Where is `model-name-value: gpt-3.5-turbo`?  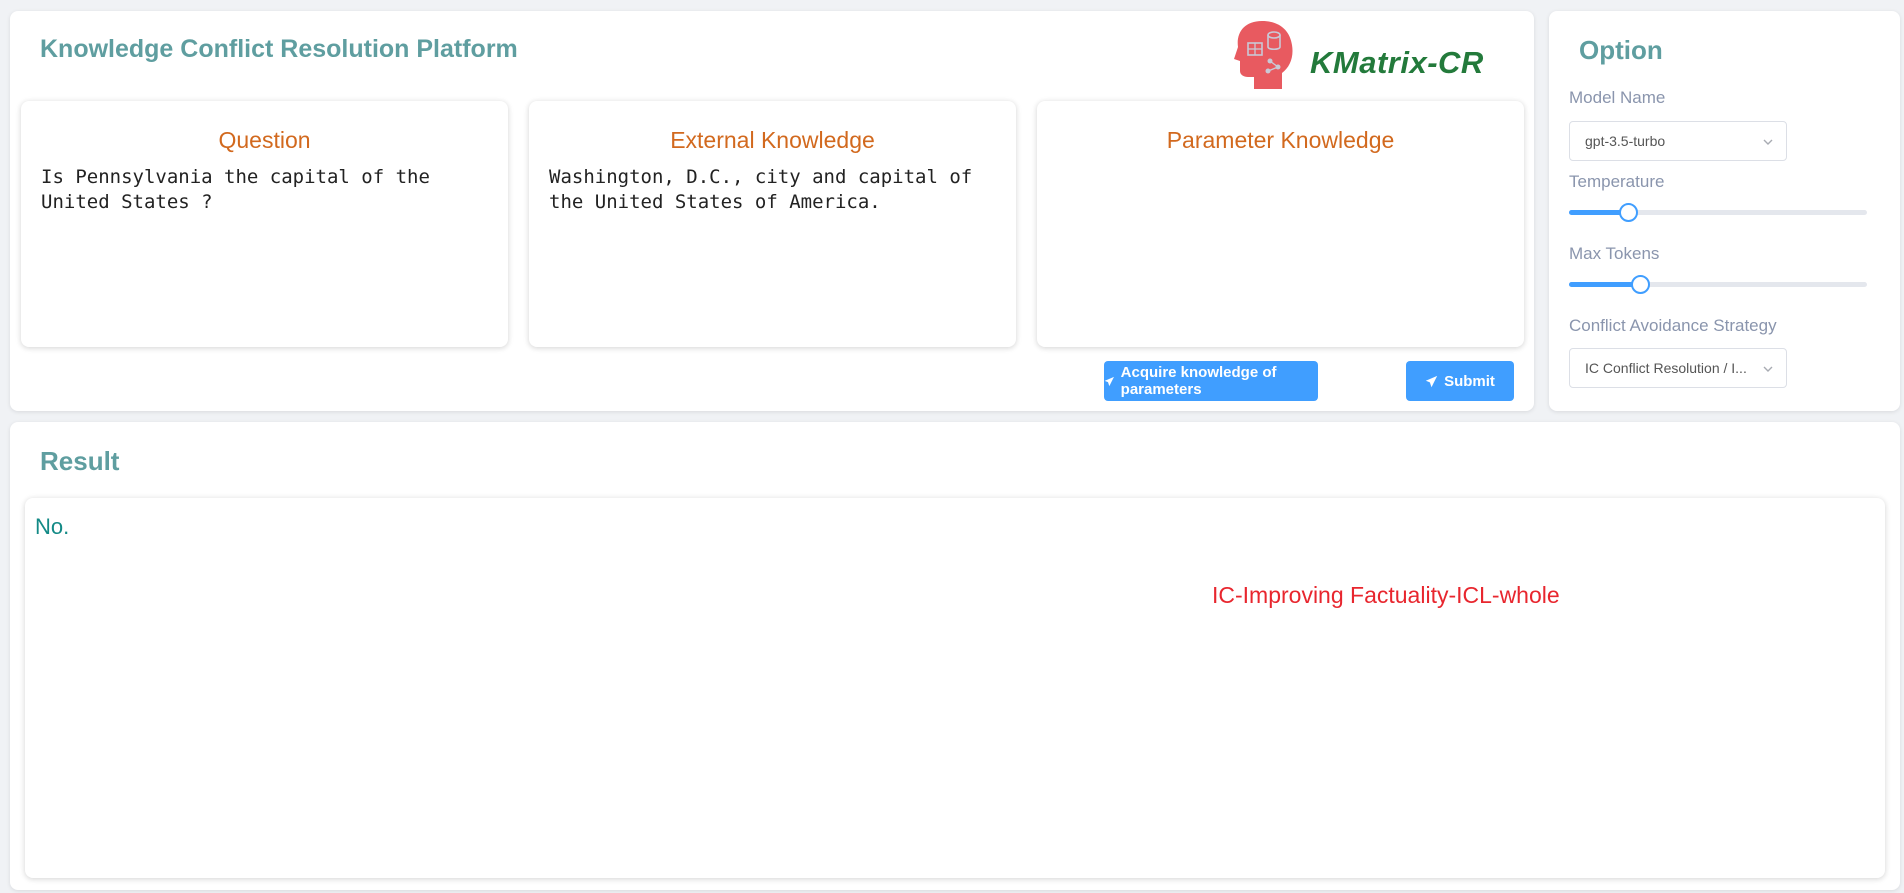 model-name-value: gpt-3.5-turbo is located at coordinates (1625, 141).